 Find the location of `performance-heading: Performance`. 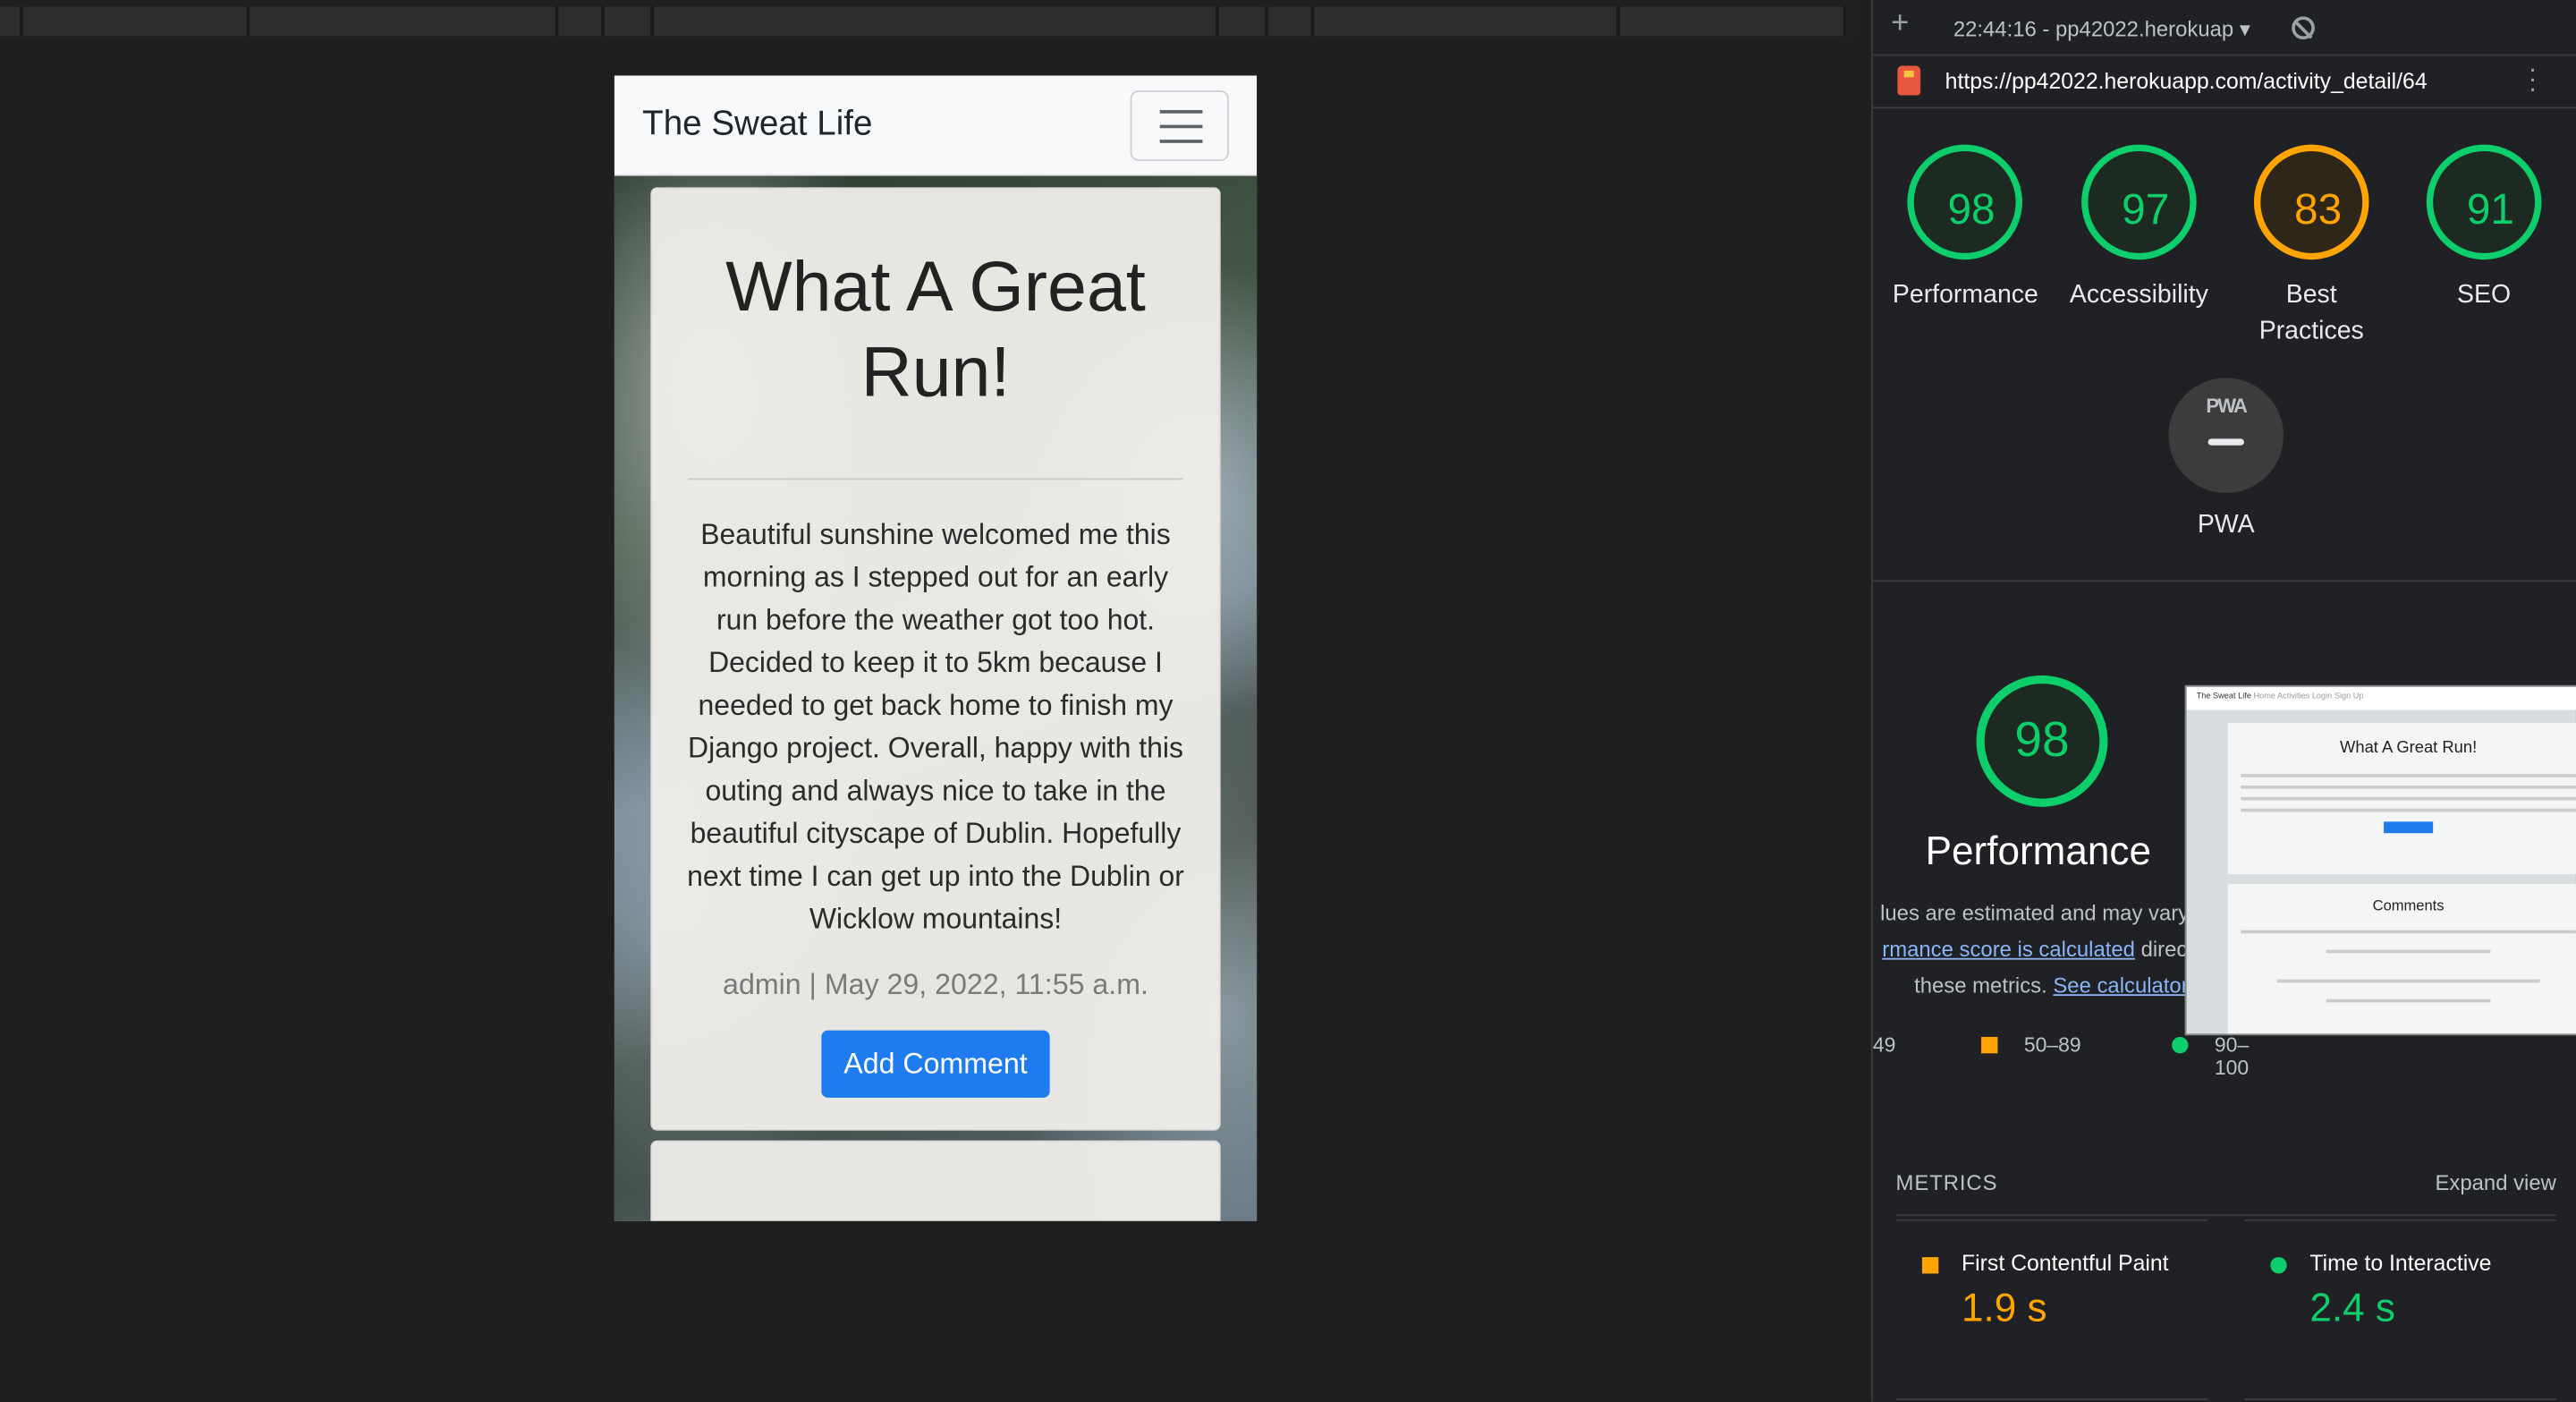

performance-heading: Performance is located at coordinates (2038, 852).